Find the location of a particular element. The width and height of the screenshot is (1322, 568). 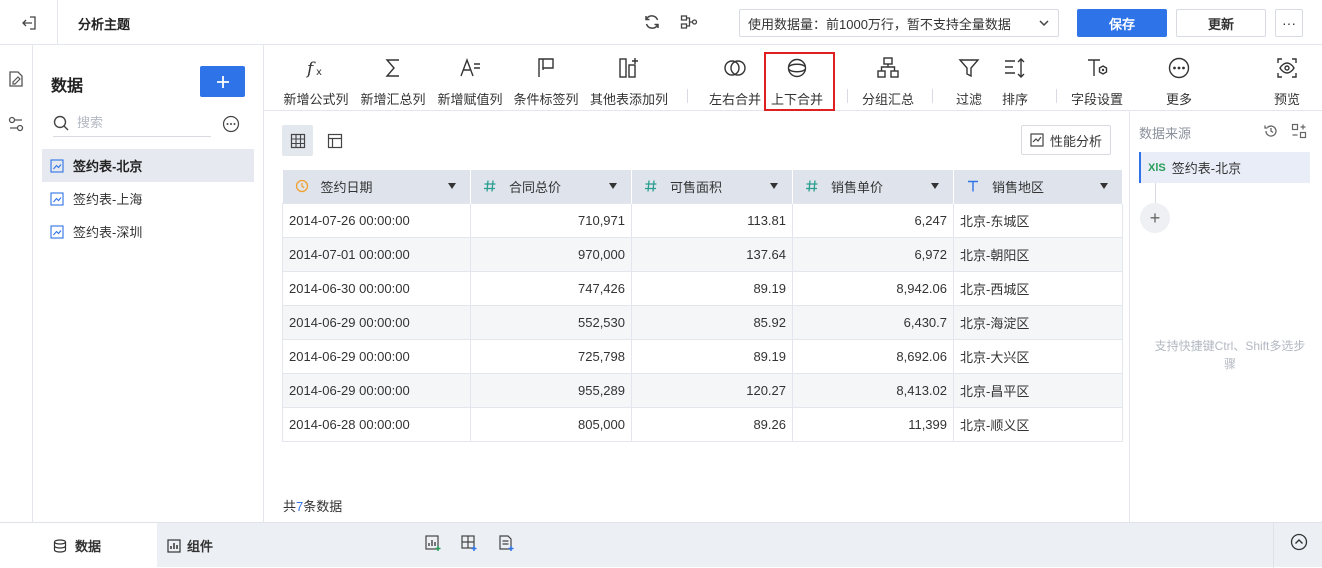

toolbar-add-column-button: 其他表添加列 is located at coordinates (629, 78).